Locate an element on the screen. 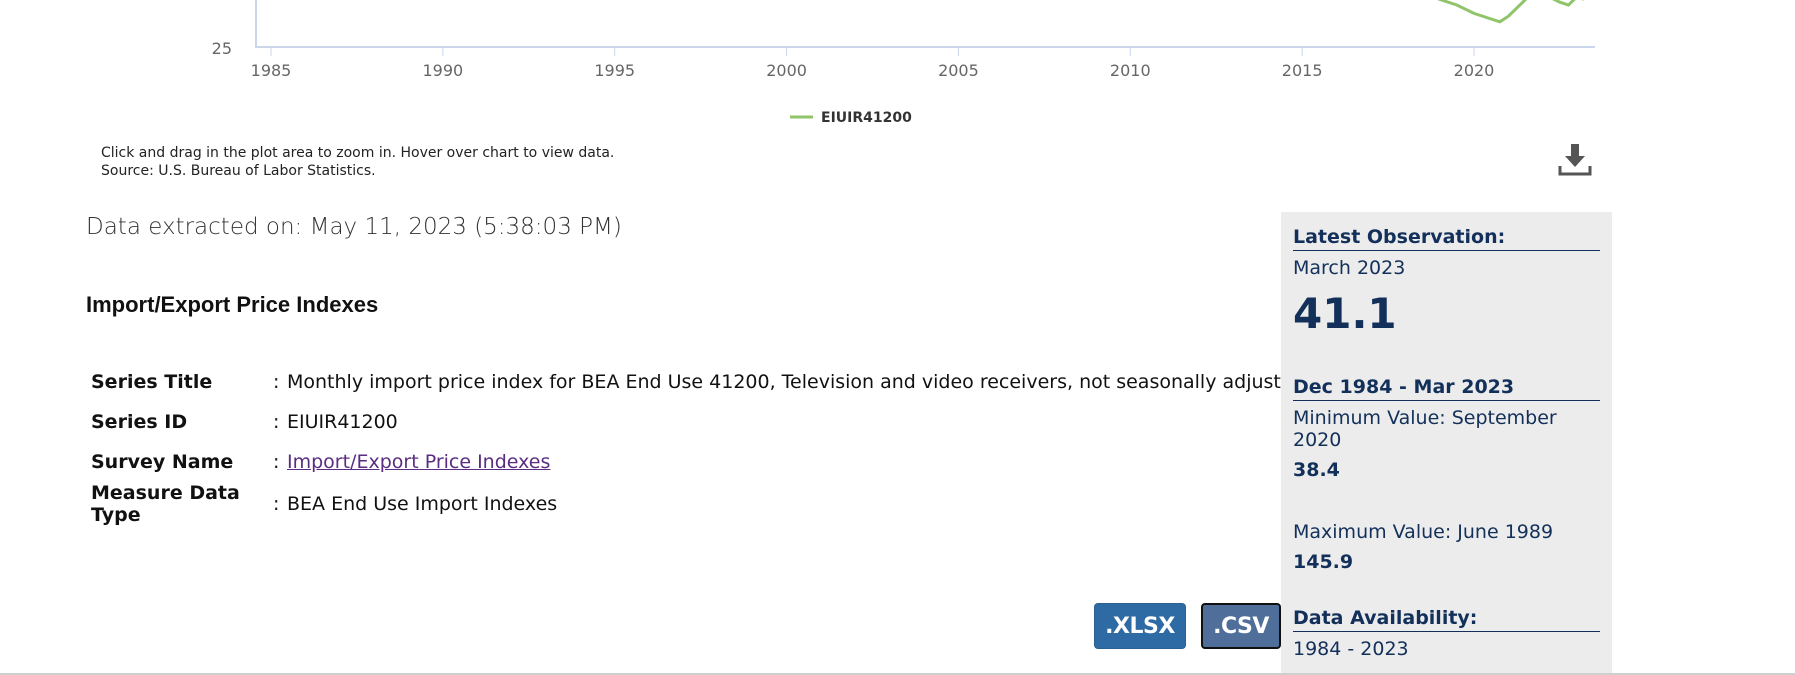  series-line is located at coordinates (1494, 12).